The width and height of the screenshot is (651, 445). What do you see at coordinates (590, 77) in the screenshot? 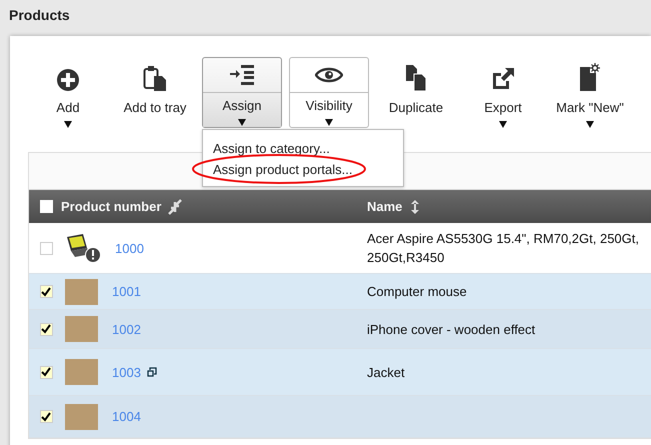
I see `new-document-icon` at bounding box center [590, 77].